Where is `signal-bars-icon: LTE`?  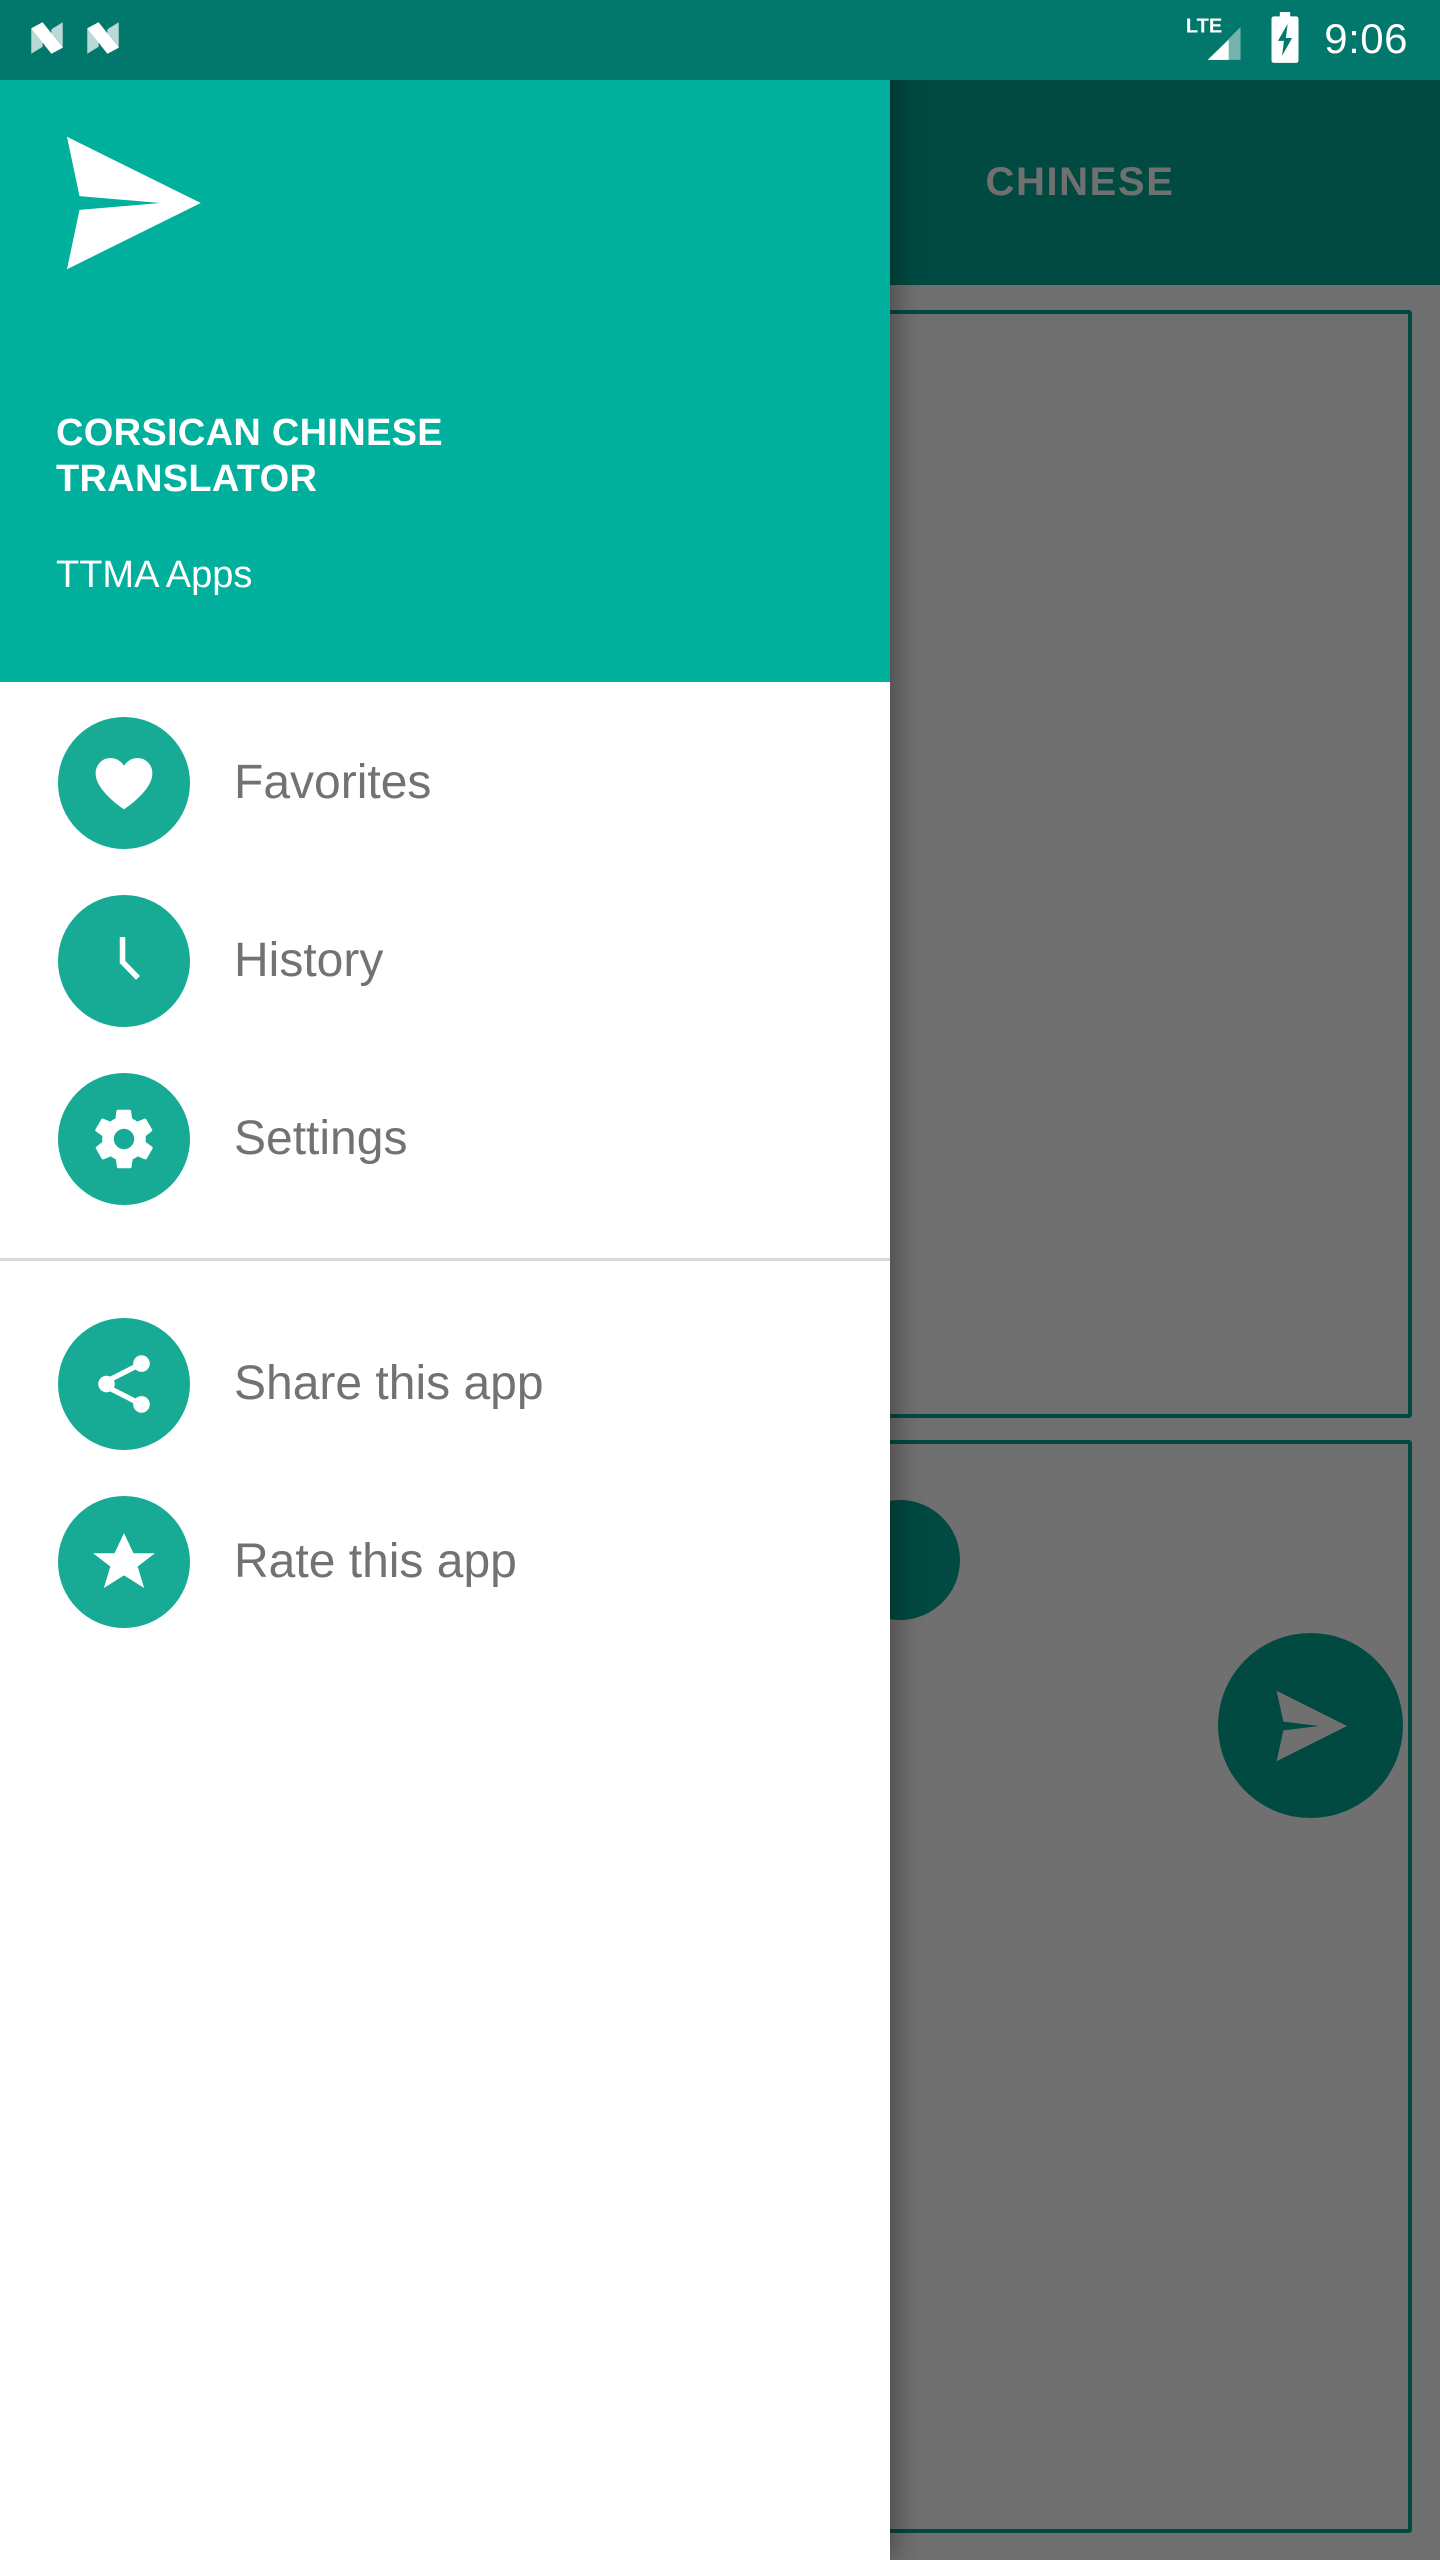
signal-bars-icon: LTE is located at coordinates (1215, 40).